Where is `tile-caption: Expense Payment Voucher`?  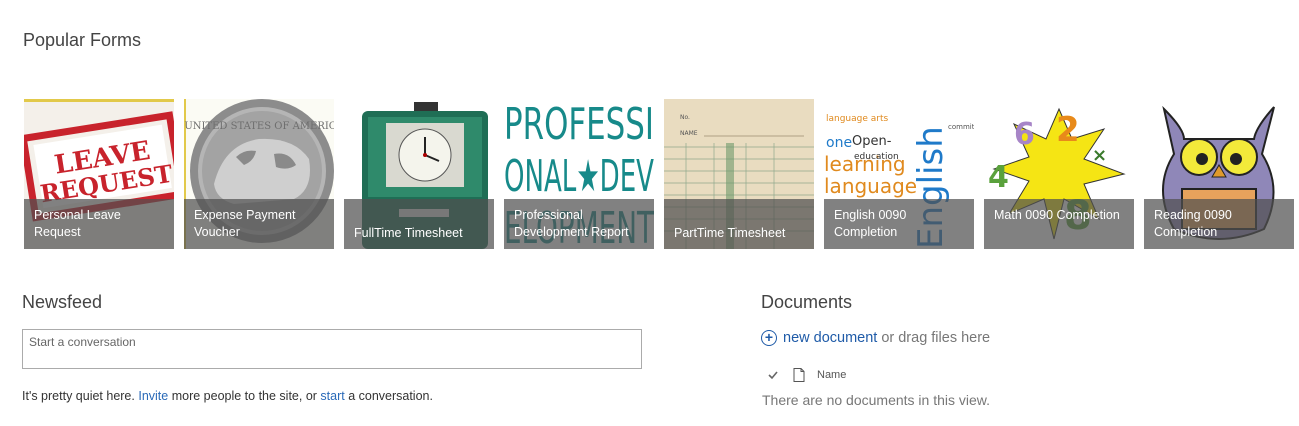 tile-caption: Expense Payment Voucher is located at coordinates (259, 224).